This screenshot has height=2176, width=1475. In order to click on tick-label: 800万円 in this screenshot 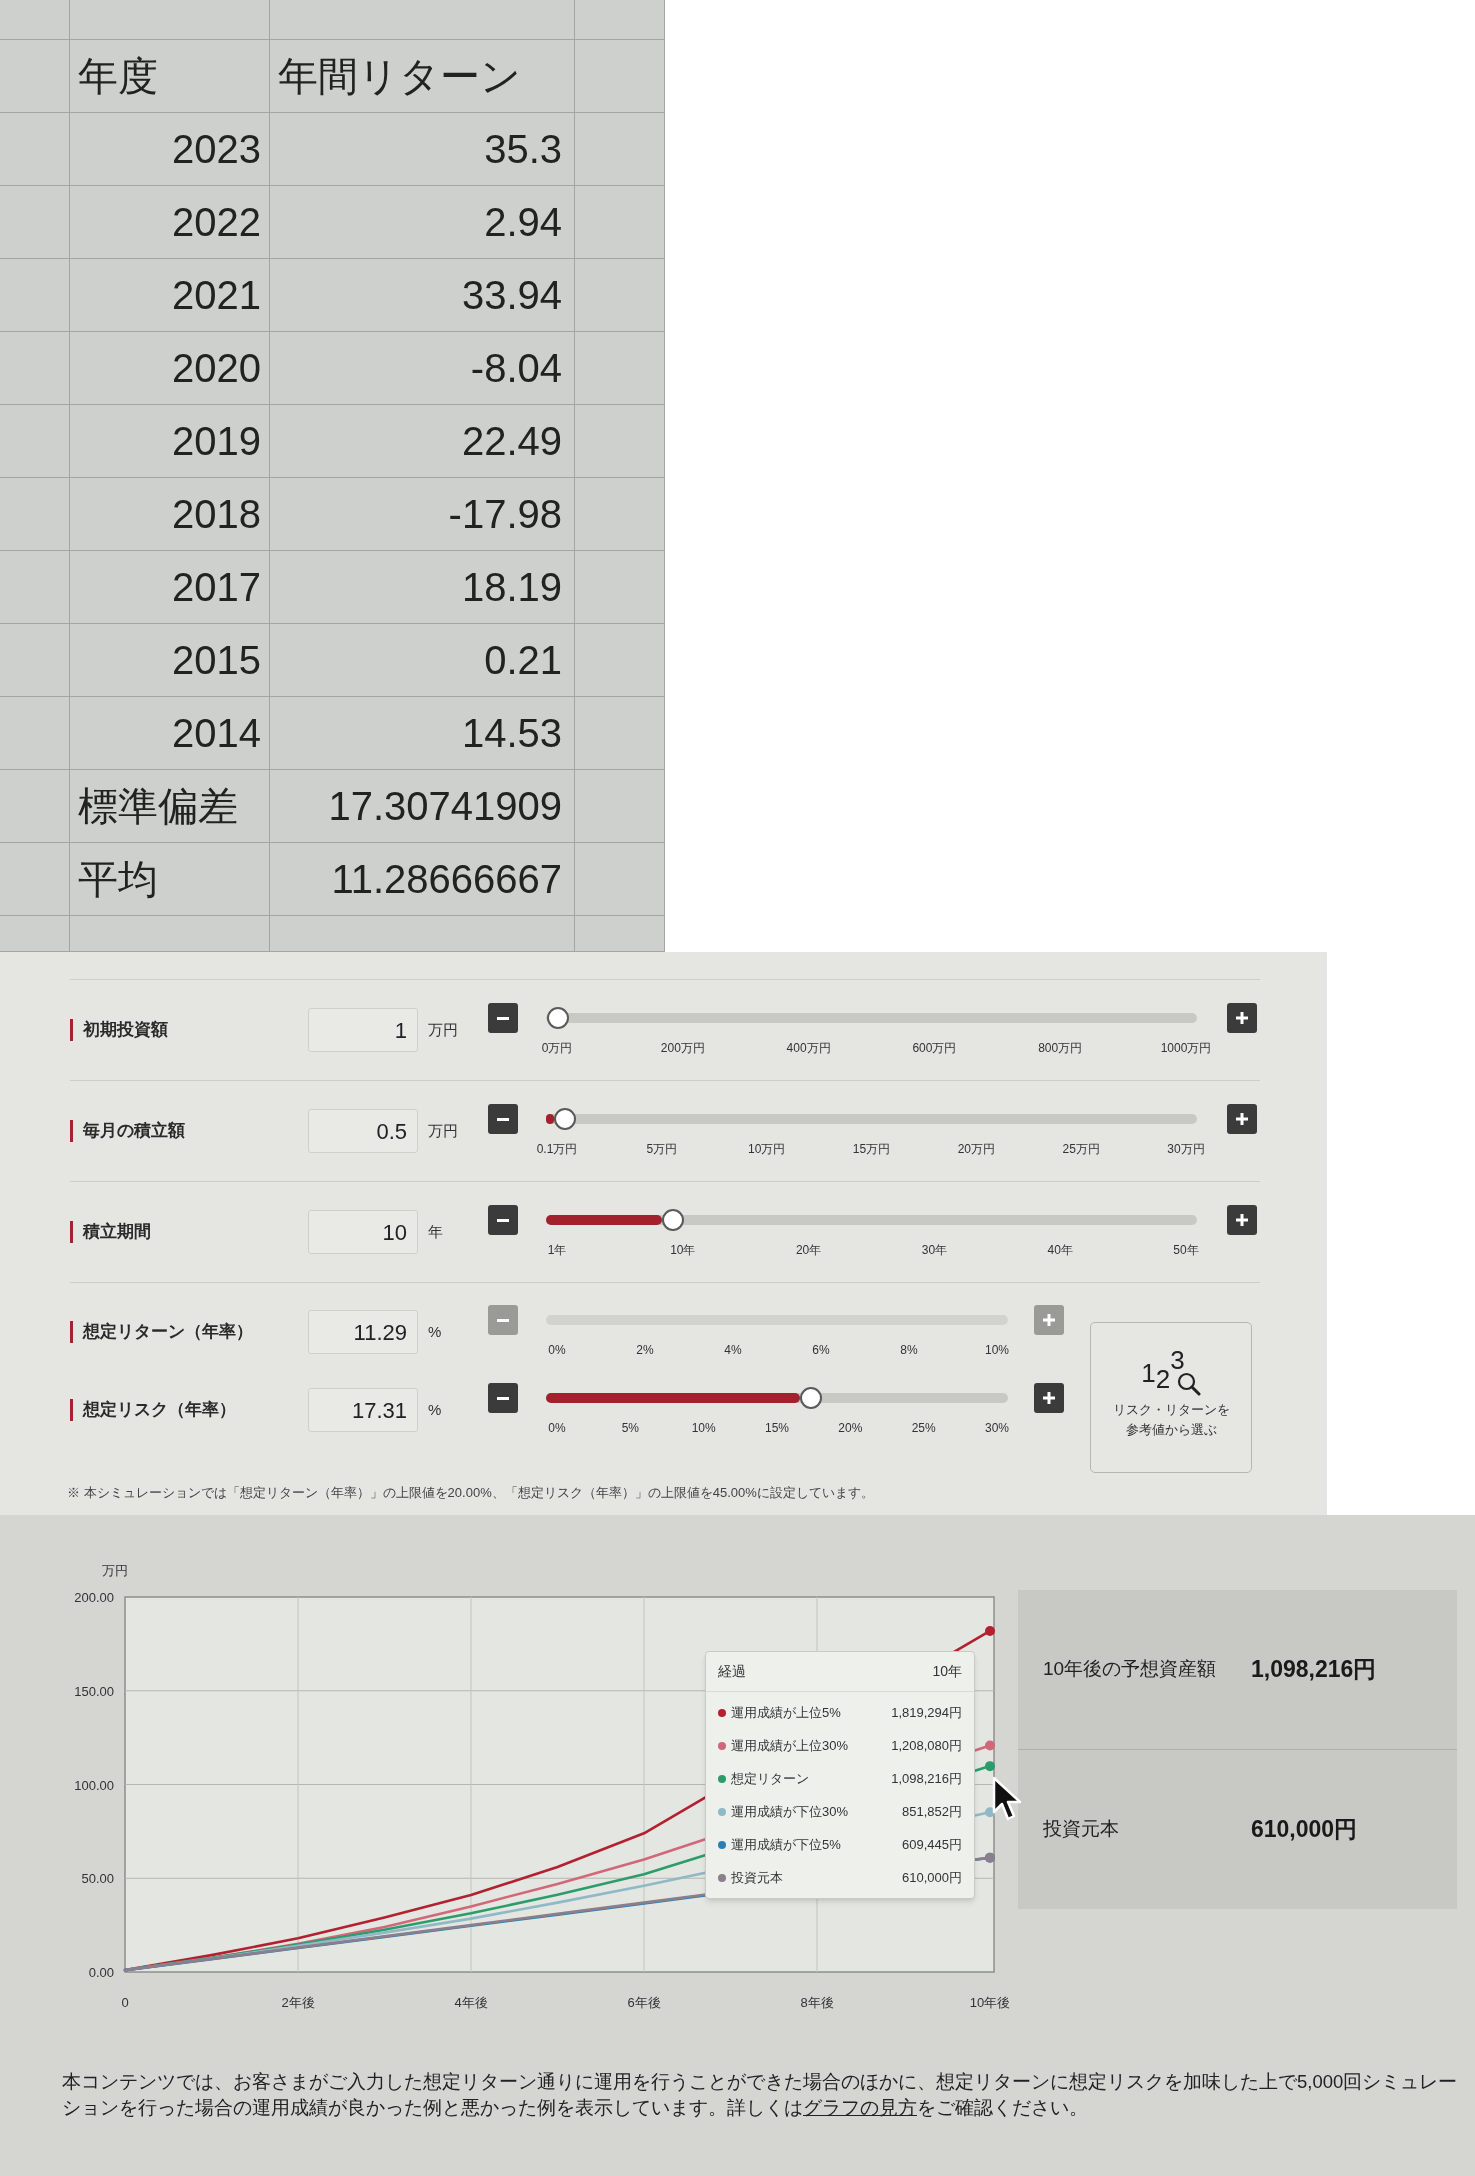, I will do `click(1060, 1048)`.